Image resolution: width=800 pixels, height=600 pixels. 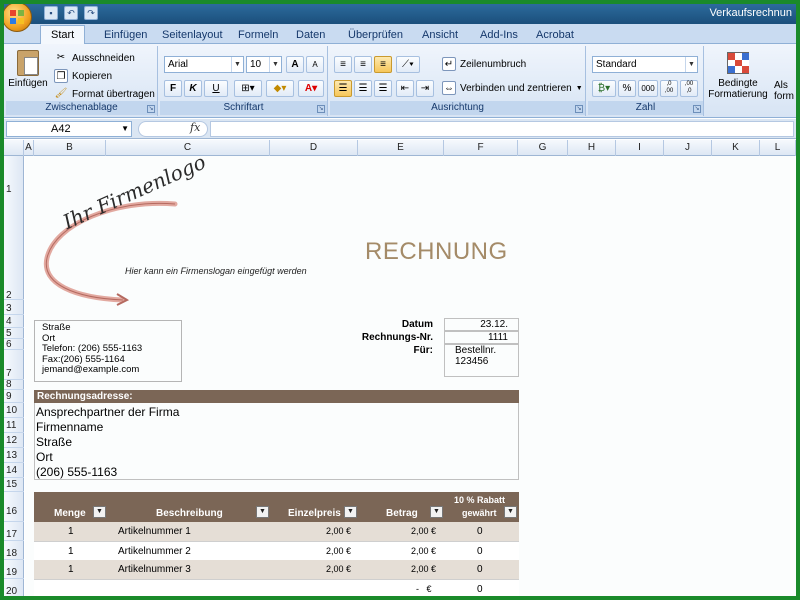 I want to click on filter-desc-icon: ▼, so click(x=262, y=512).